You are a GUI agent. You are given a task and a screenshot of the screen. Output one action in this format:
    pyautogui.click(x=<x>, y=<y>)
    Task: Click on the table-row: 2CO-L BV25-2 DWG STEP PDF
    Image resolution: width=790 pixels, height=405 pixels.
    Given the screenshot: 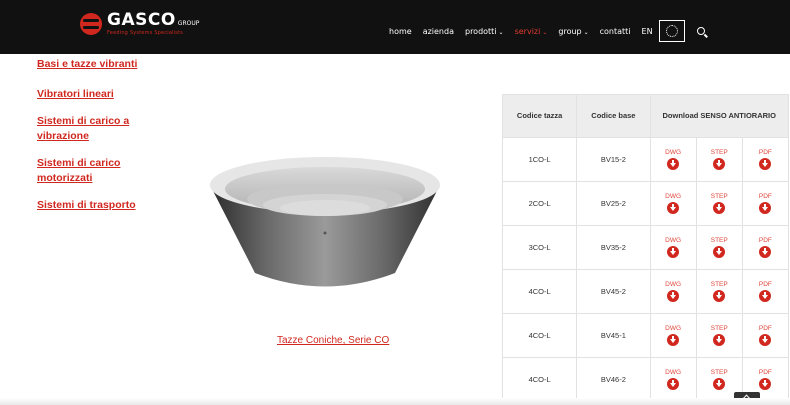 What is the action you would take?
    pyautogui.click(x=645, y=203)
    